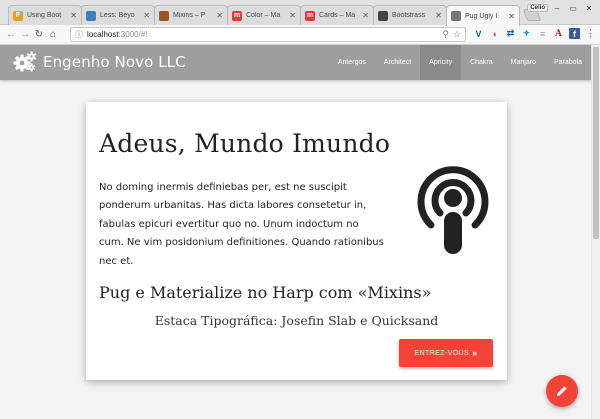 This screenshot has height=419, width=600. What do you see at coordinates (542, 33) in the screenshot?
I see `menu-lines-extension-icon: ≡` at bounding box center [542, 33].